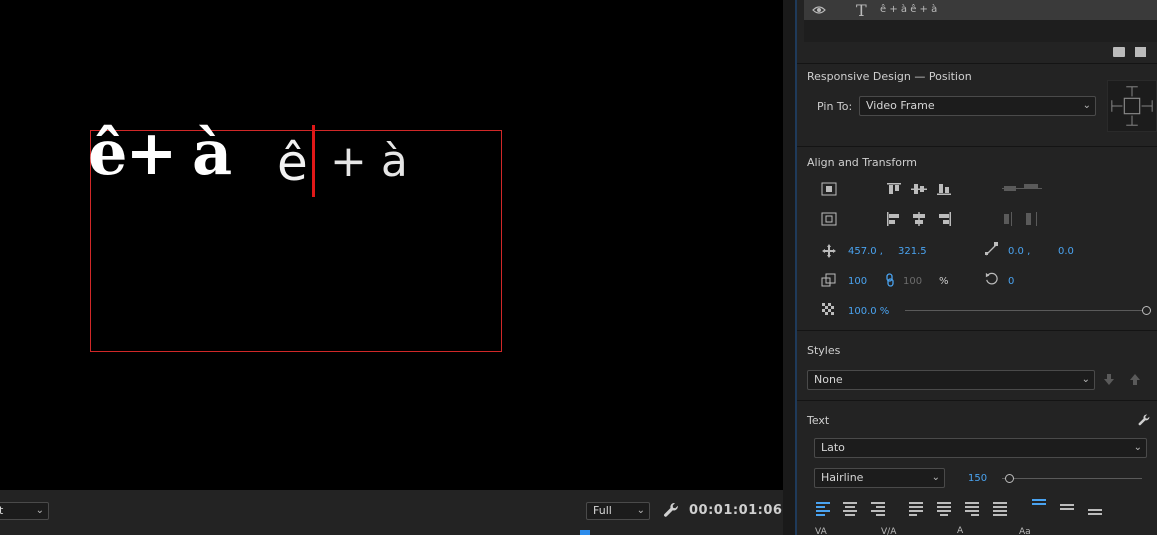 The width and height of the screenshot is (1157, 535). Describe the element at coordinates (585, 532) in the screenshot. I see `playhead-marker` at that location.